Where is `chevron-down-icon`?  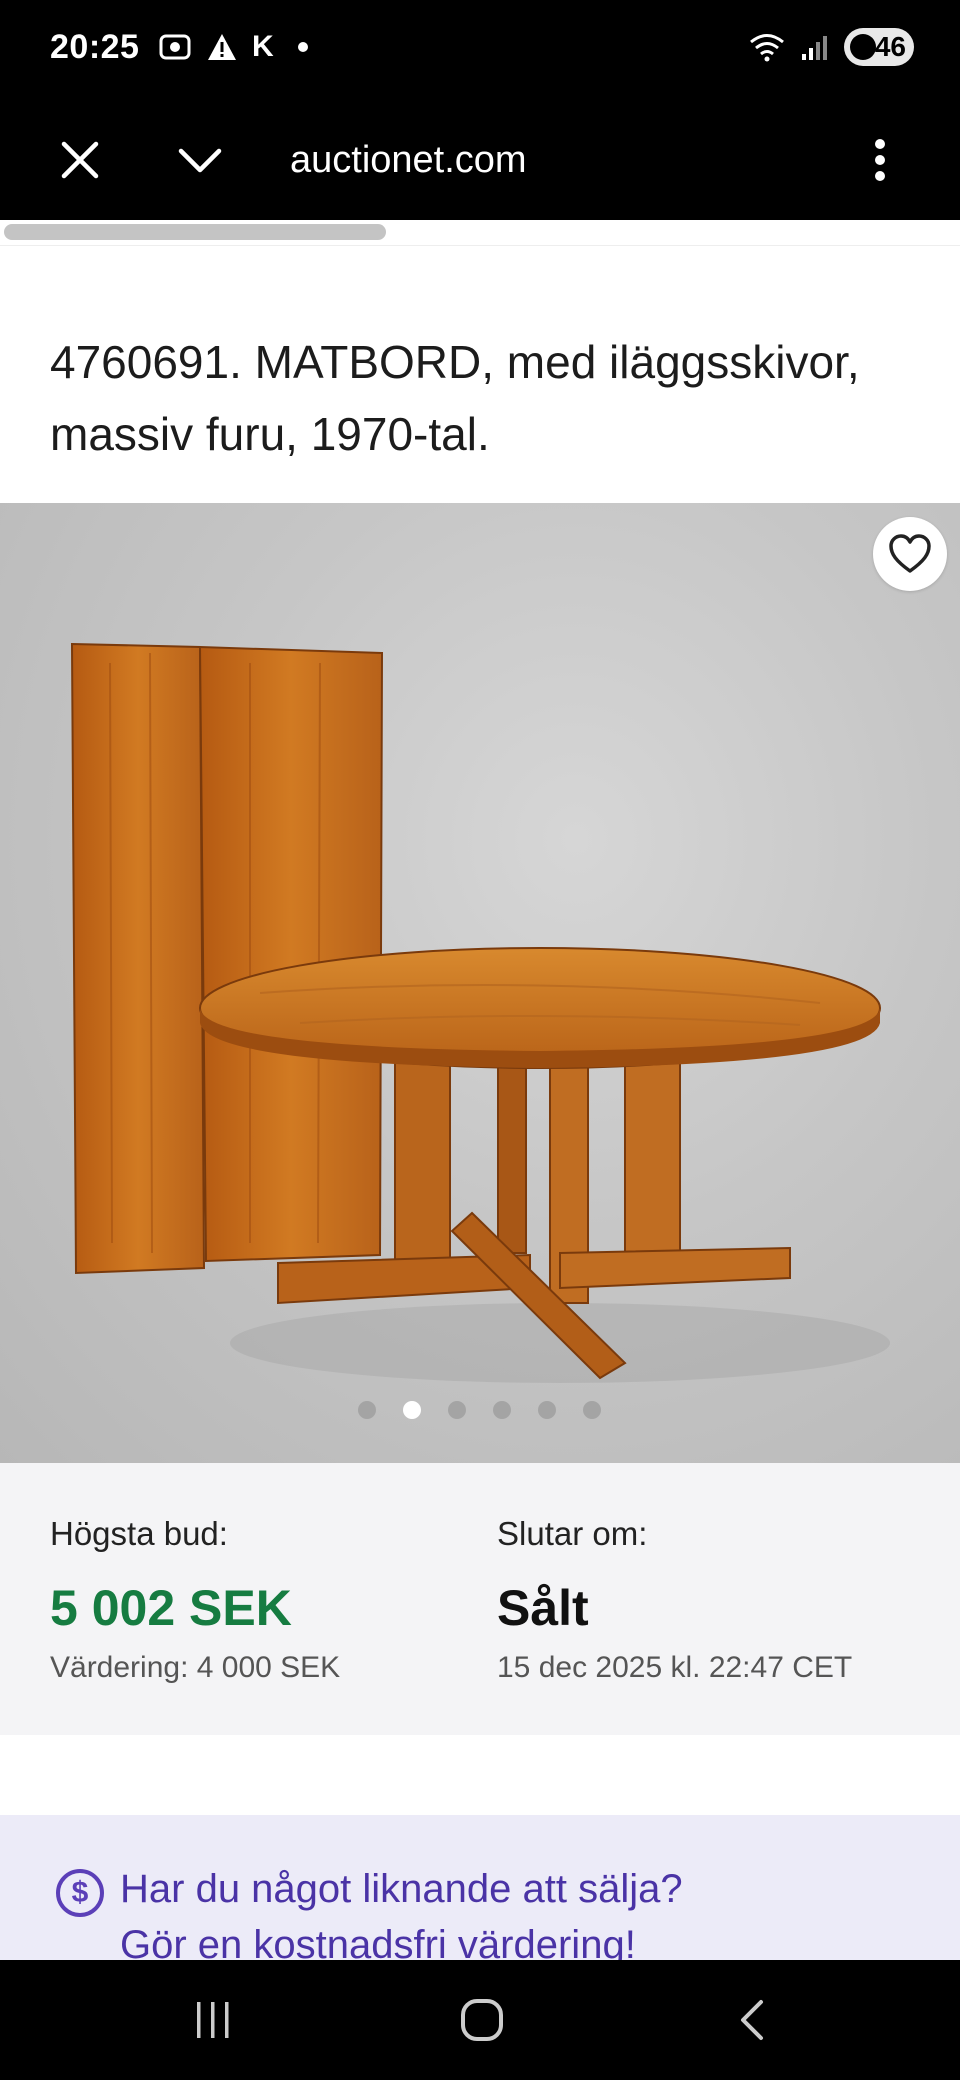 chevron-down-icon is located at coordinates (200, 160).